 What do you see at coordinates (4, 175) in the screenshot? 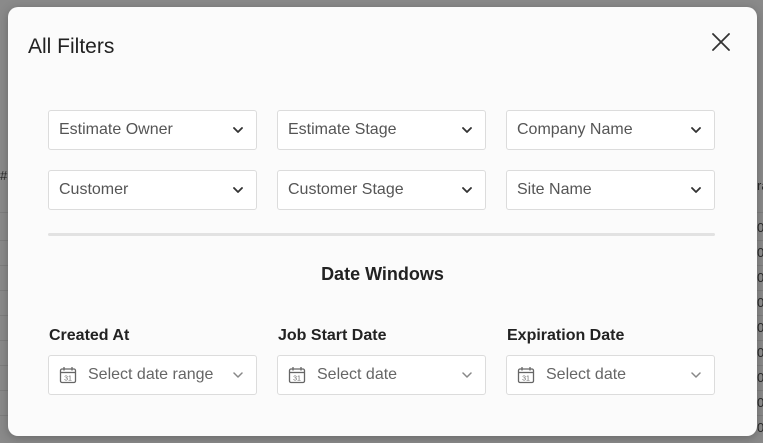
I see `background-column-header: #` at bounding box center [4, 175].